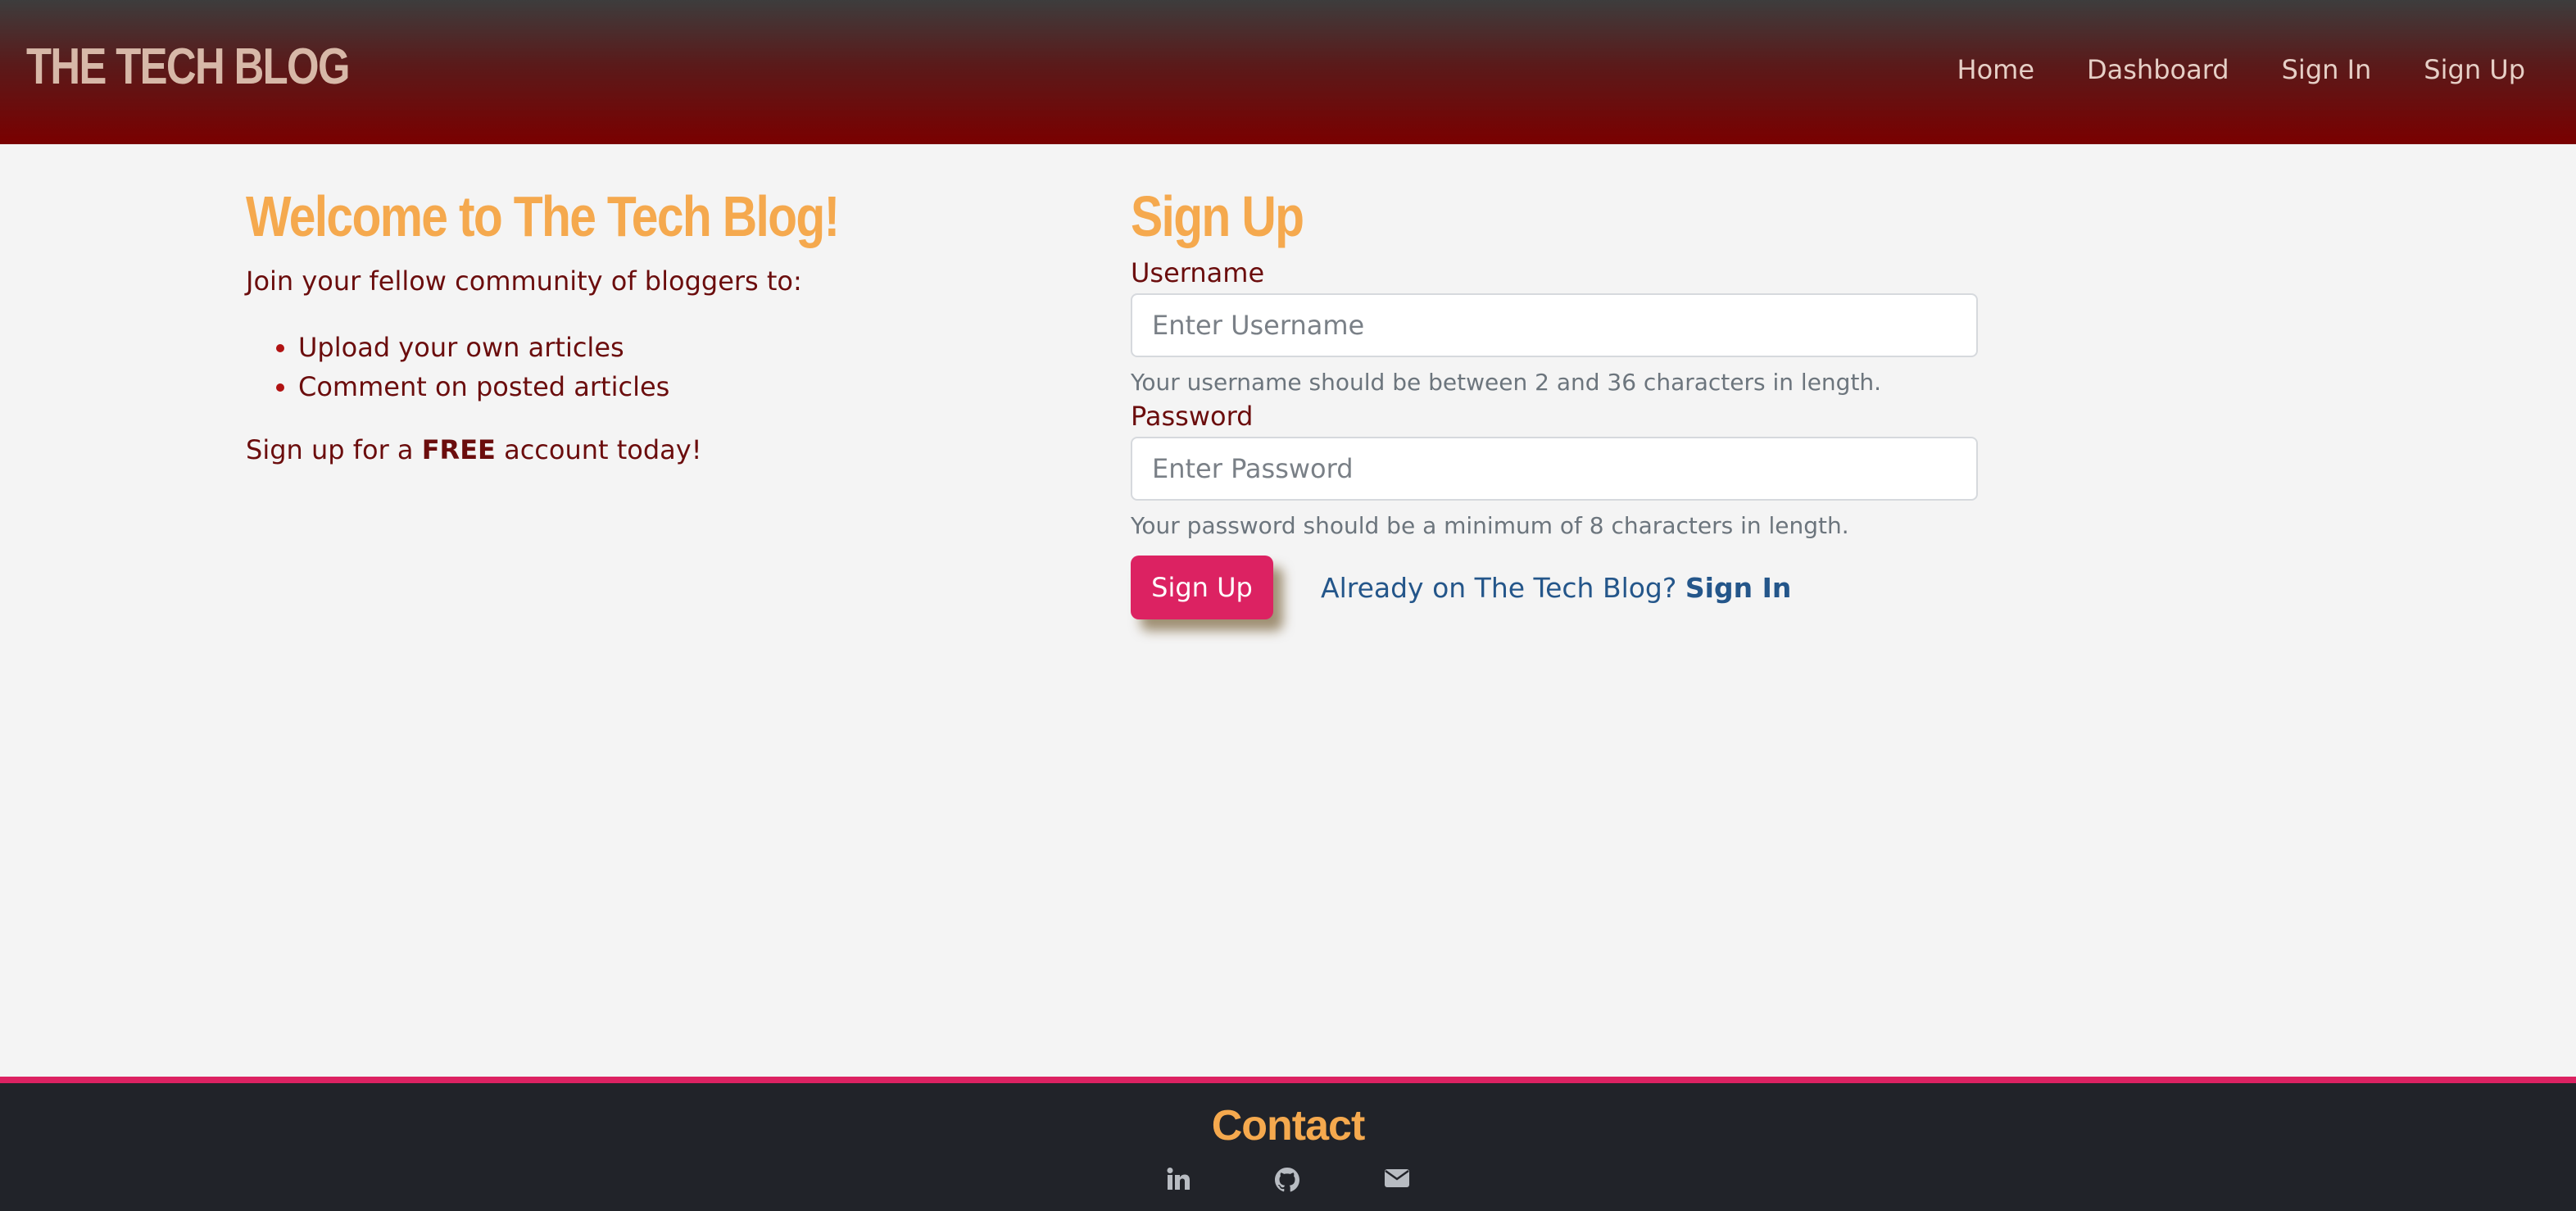 The width and height of the screenshot is (2576, 1211). Describe the element at coordinates (1198, 272) in the screenshot. I see `username-label: Username` at that location.